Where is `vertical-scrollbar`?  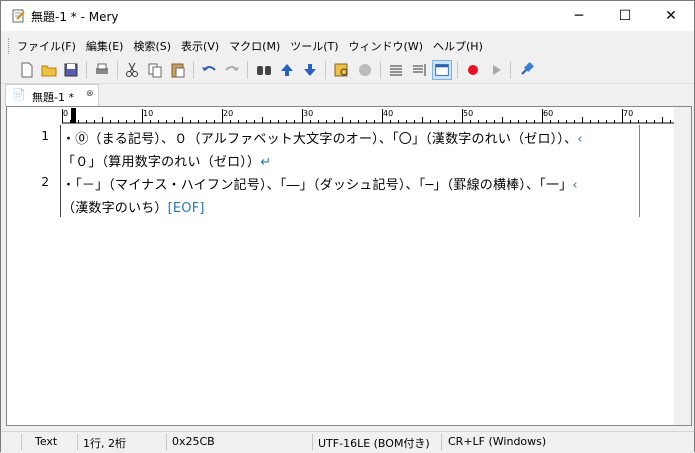 vertical-scrollbar is located at coordinates (682, 266).